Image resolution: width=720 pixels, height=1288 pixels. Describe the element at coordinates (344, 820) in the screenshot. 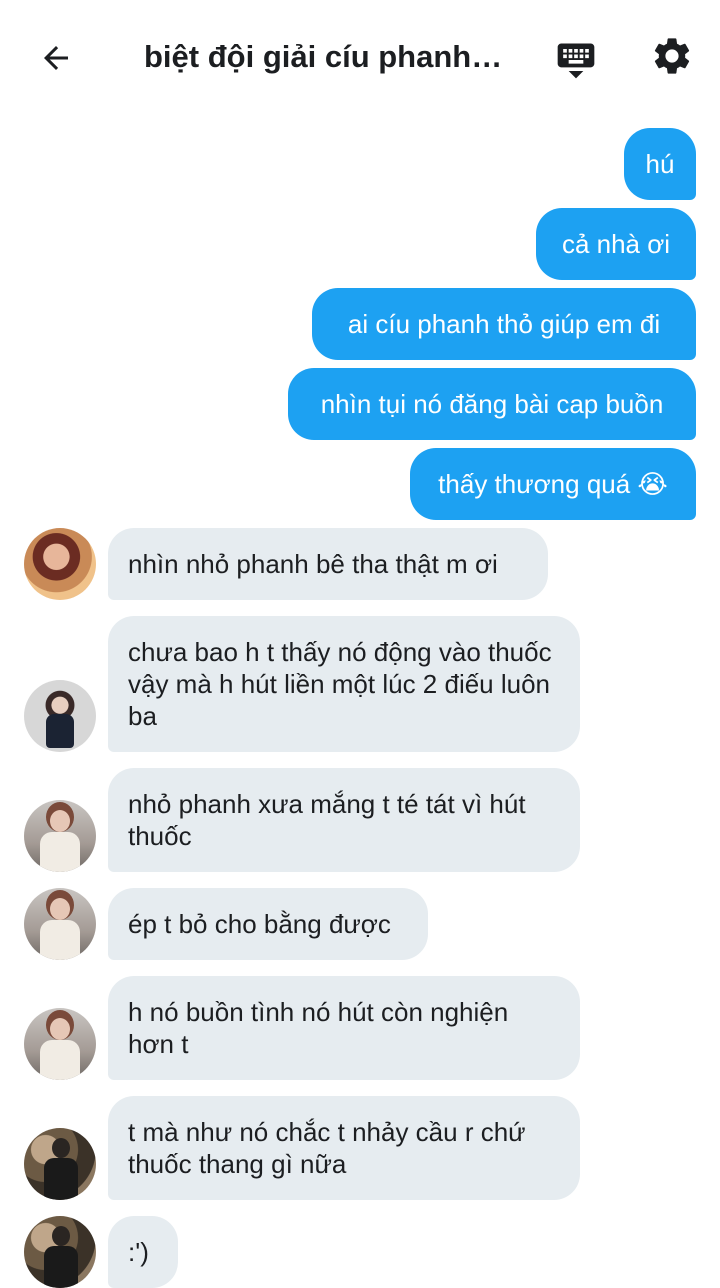

I see `incoming-message: nhỏ phanh xưa mắng t té tát vì hút thuốc` at that location.